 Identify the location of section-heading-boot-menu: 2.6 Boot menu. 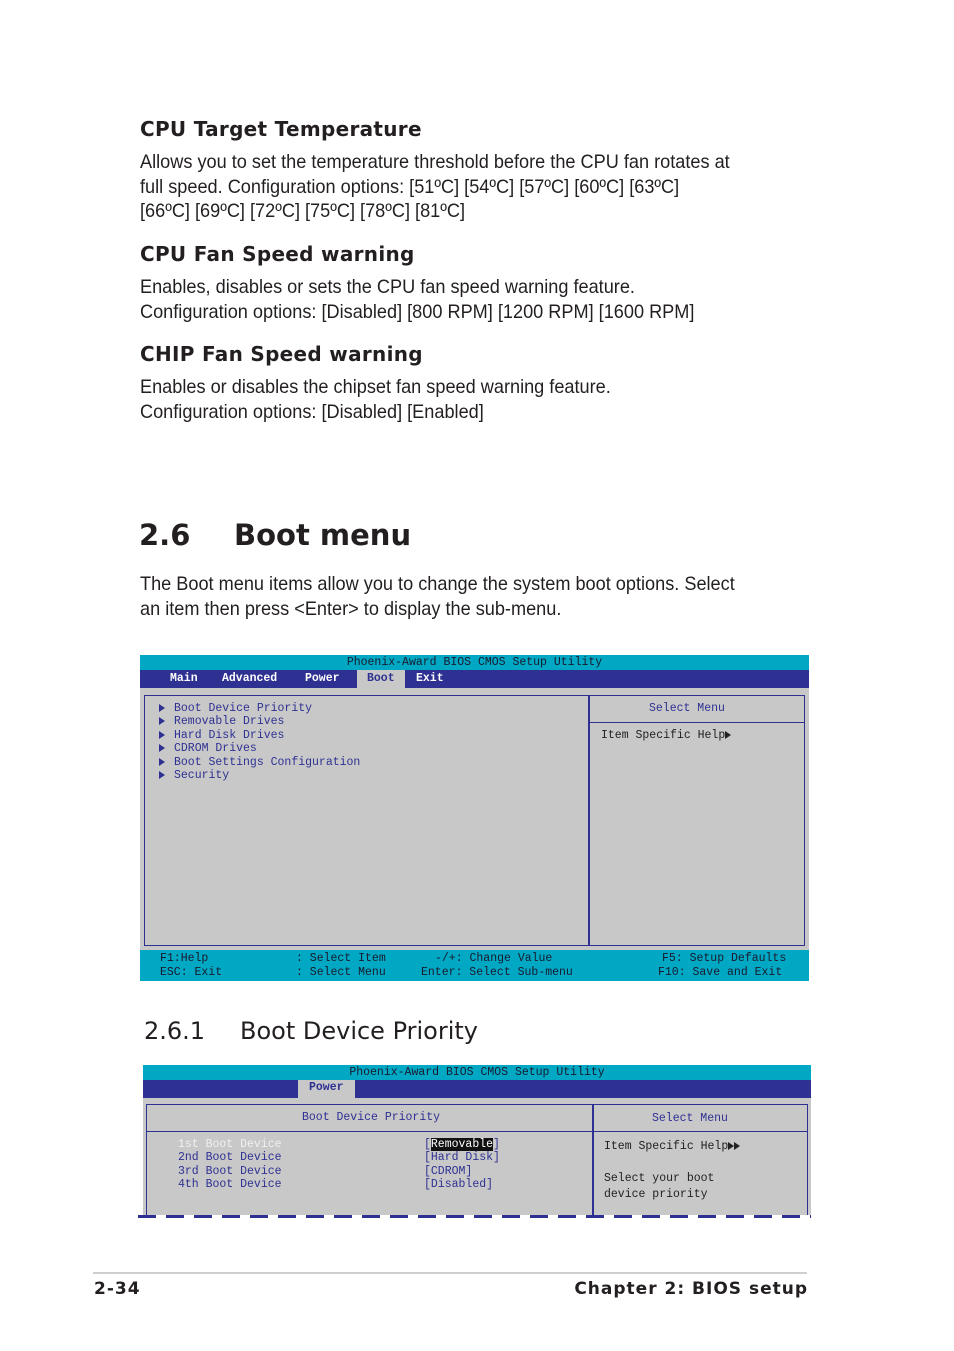
(275, 535).